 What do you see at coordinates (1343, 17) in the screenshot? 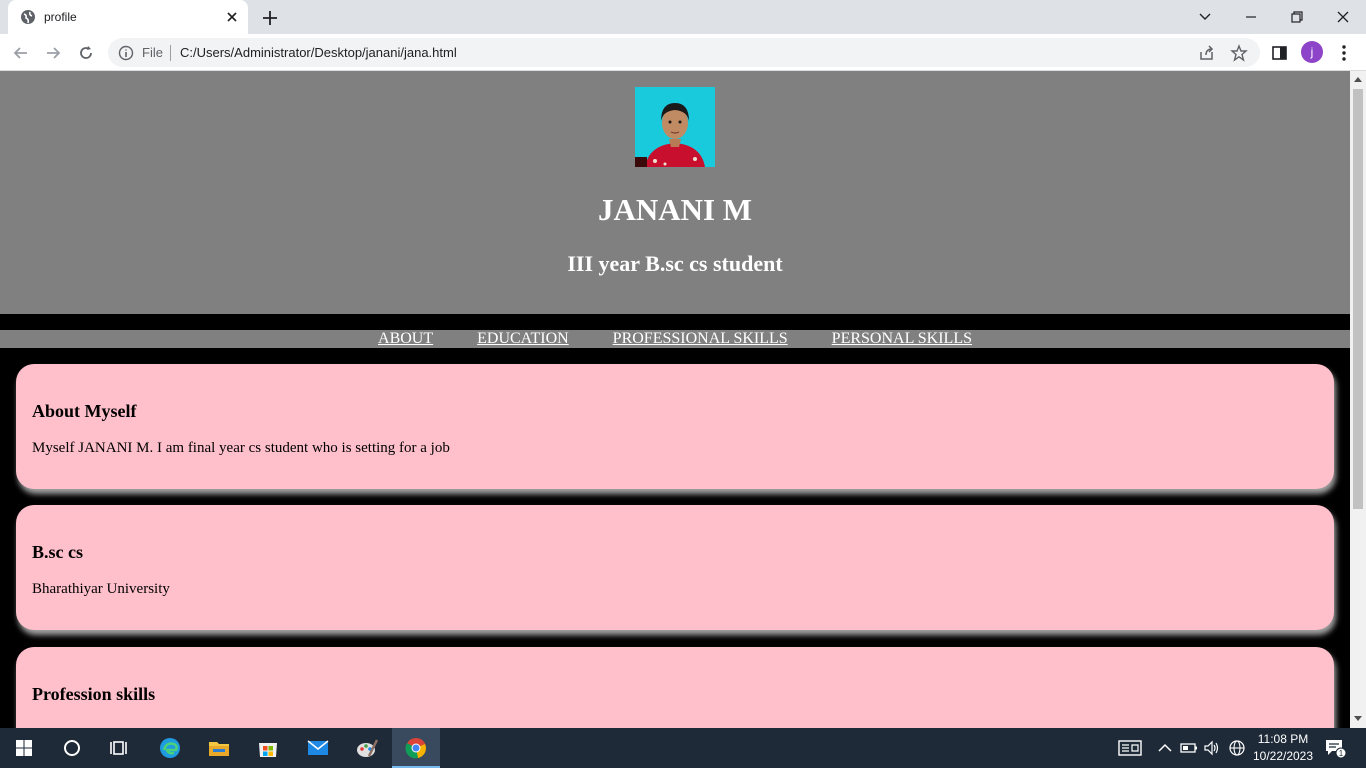
I see `close-window-icon` at bounding box center [1343, 17].